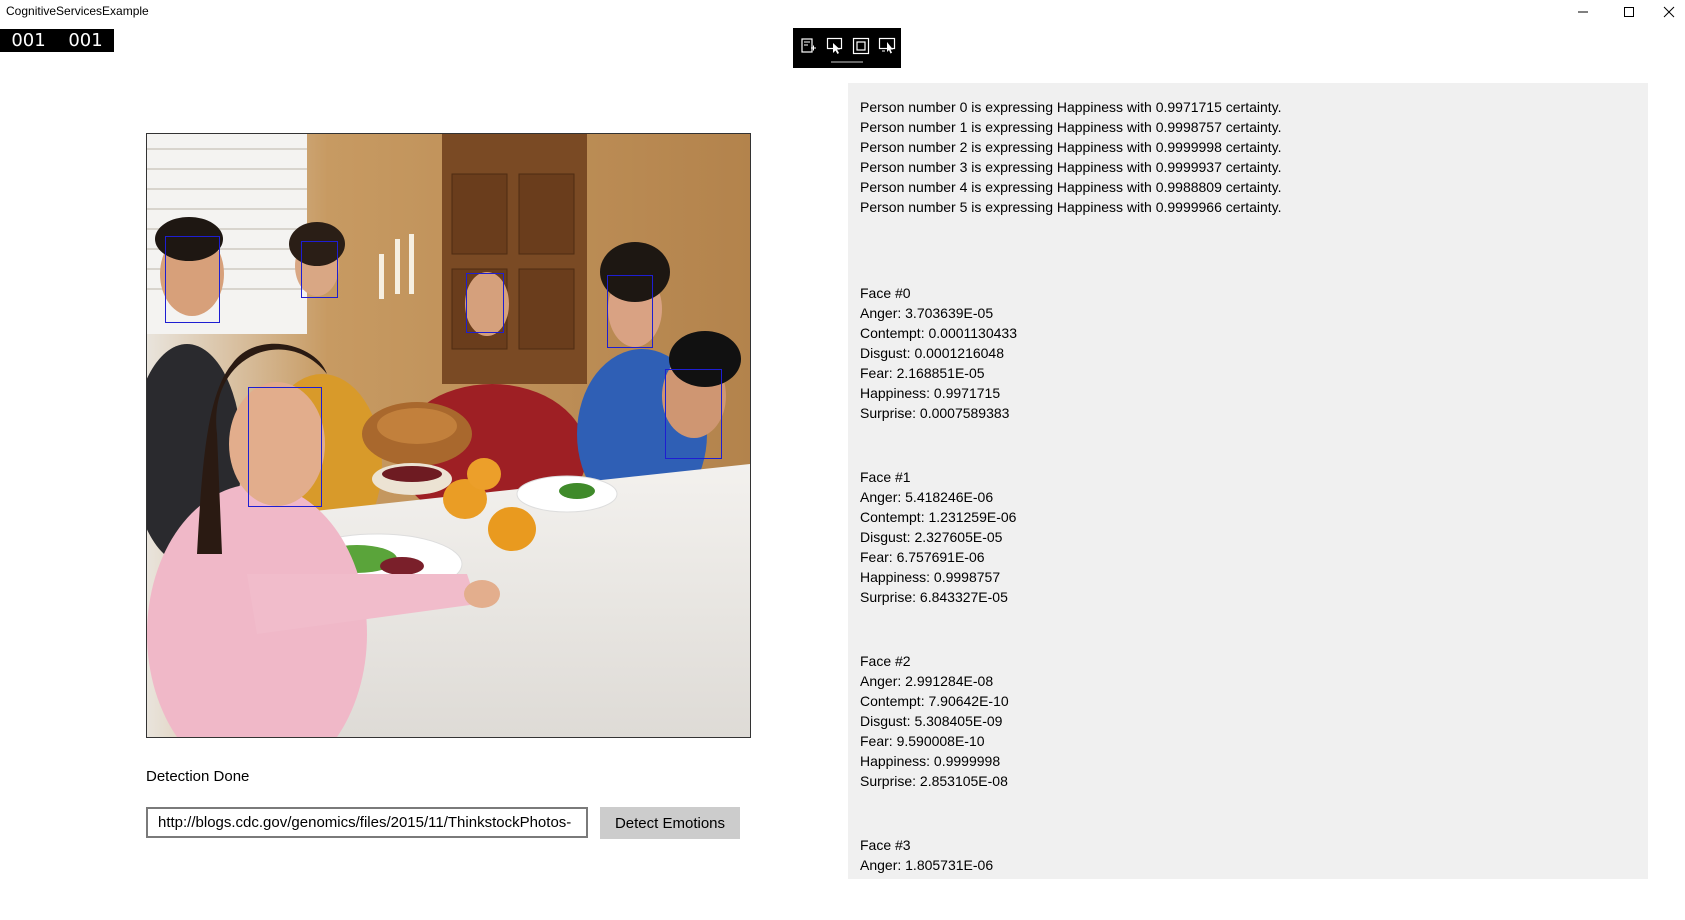  I want to click on track-focused-element-button, so click(887, 46).